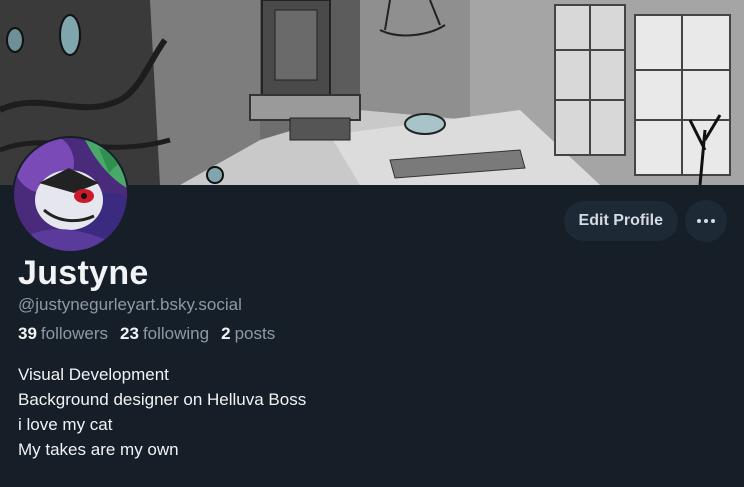 The width and height of the screenshot is (744, 487). I want to click on bio-line: My takes are my own, so click(98, 449).